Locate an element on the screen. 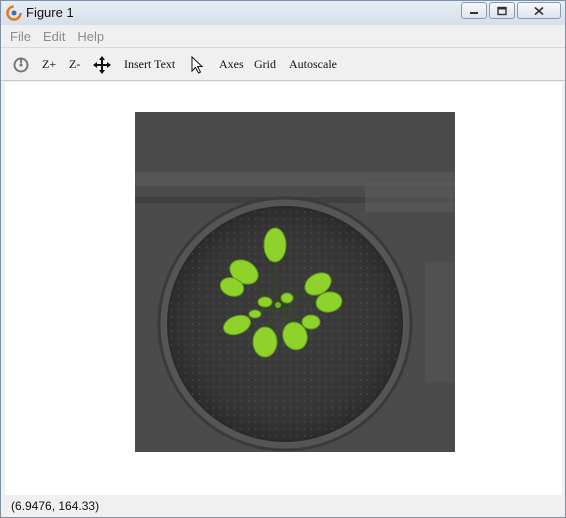 This screenshot has width=566, height=518. window-title: Figure 1 is located at coordinates (50, 12).